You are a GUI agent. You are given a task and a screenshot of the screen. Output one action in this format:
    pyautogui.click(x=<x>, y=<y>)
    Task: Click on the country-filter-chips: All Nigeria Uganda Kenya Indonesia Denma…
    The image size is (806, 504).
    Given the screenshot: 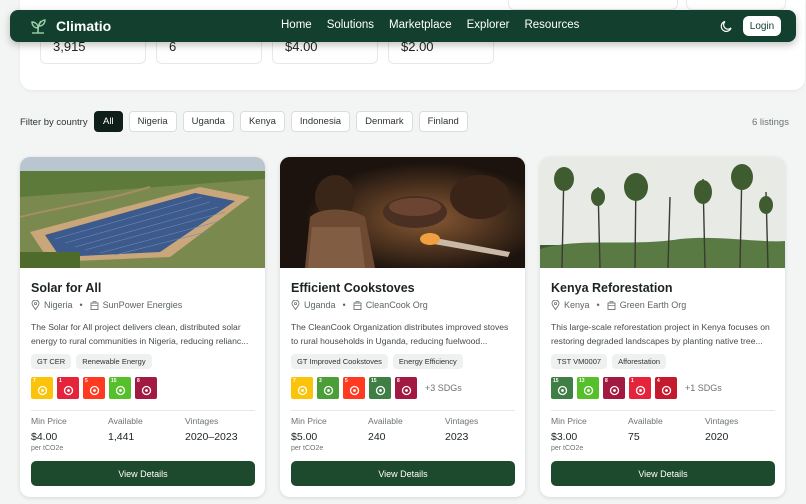 What is the action you would take?
    pyautogui.click(x=281, y=121)
    